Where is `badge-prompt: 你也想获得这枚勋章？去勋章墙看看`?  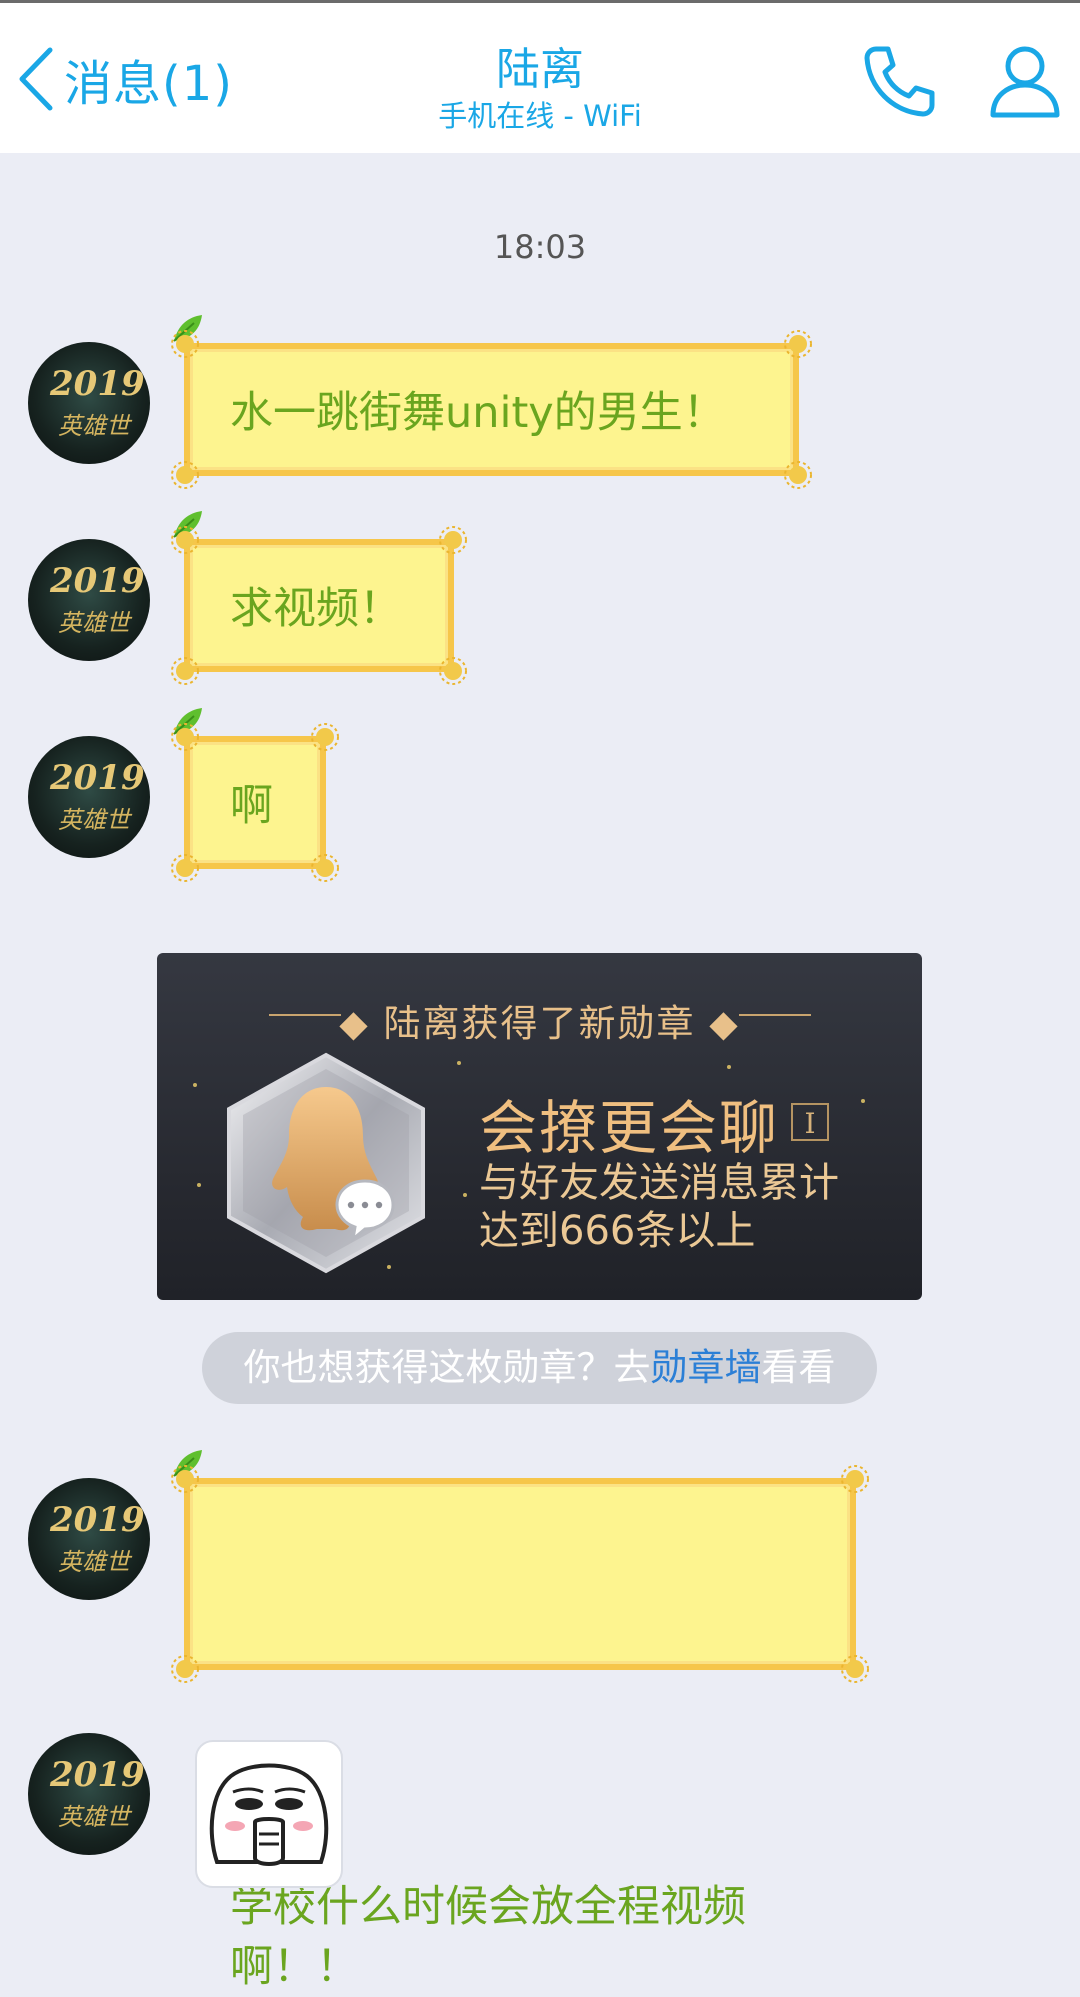 badge-prompt: 你也想获得这枚勋章？去勋章墙看看 is located at coordinates (539, 1368).